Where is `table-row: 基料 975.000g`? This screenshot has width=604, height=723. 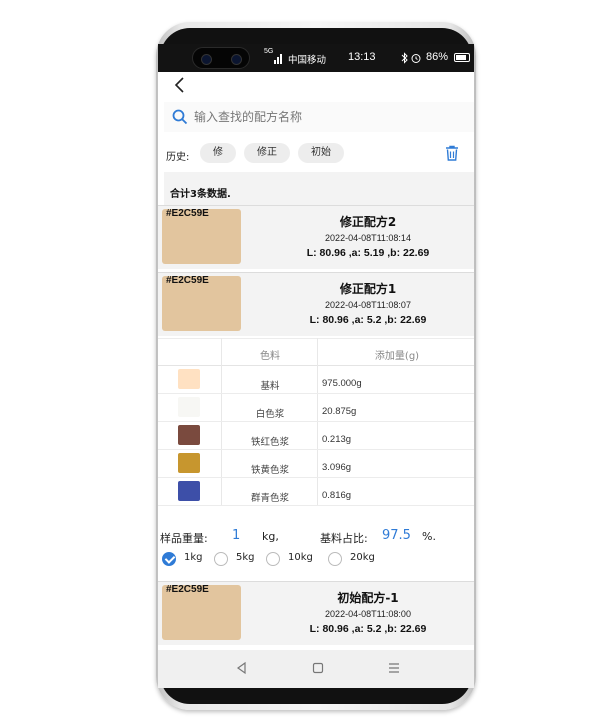 table-row: 基料 975.000g is located at coordinates (316, 380).